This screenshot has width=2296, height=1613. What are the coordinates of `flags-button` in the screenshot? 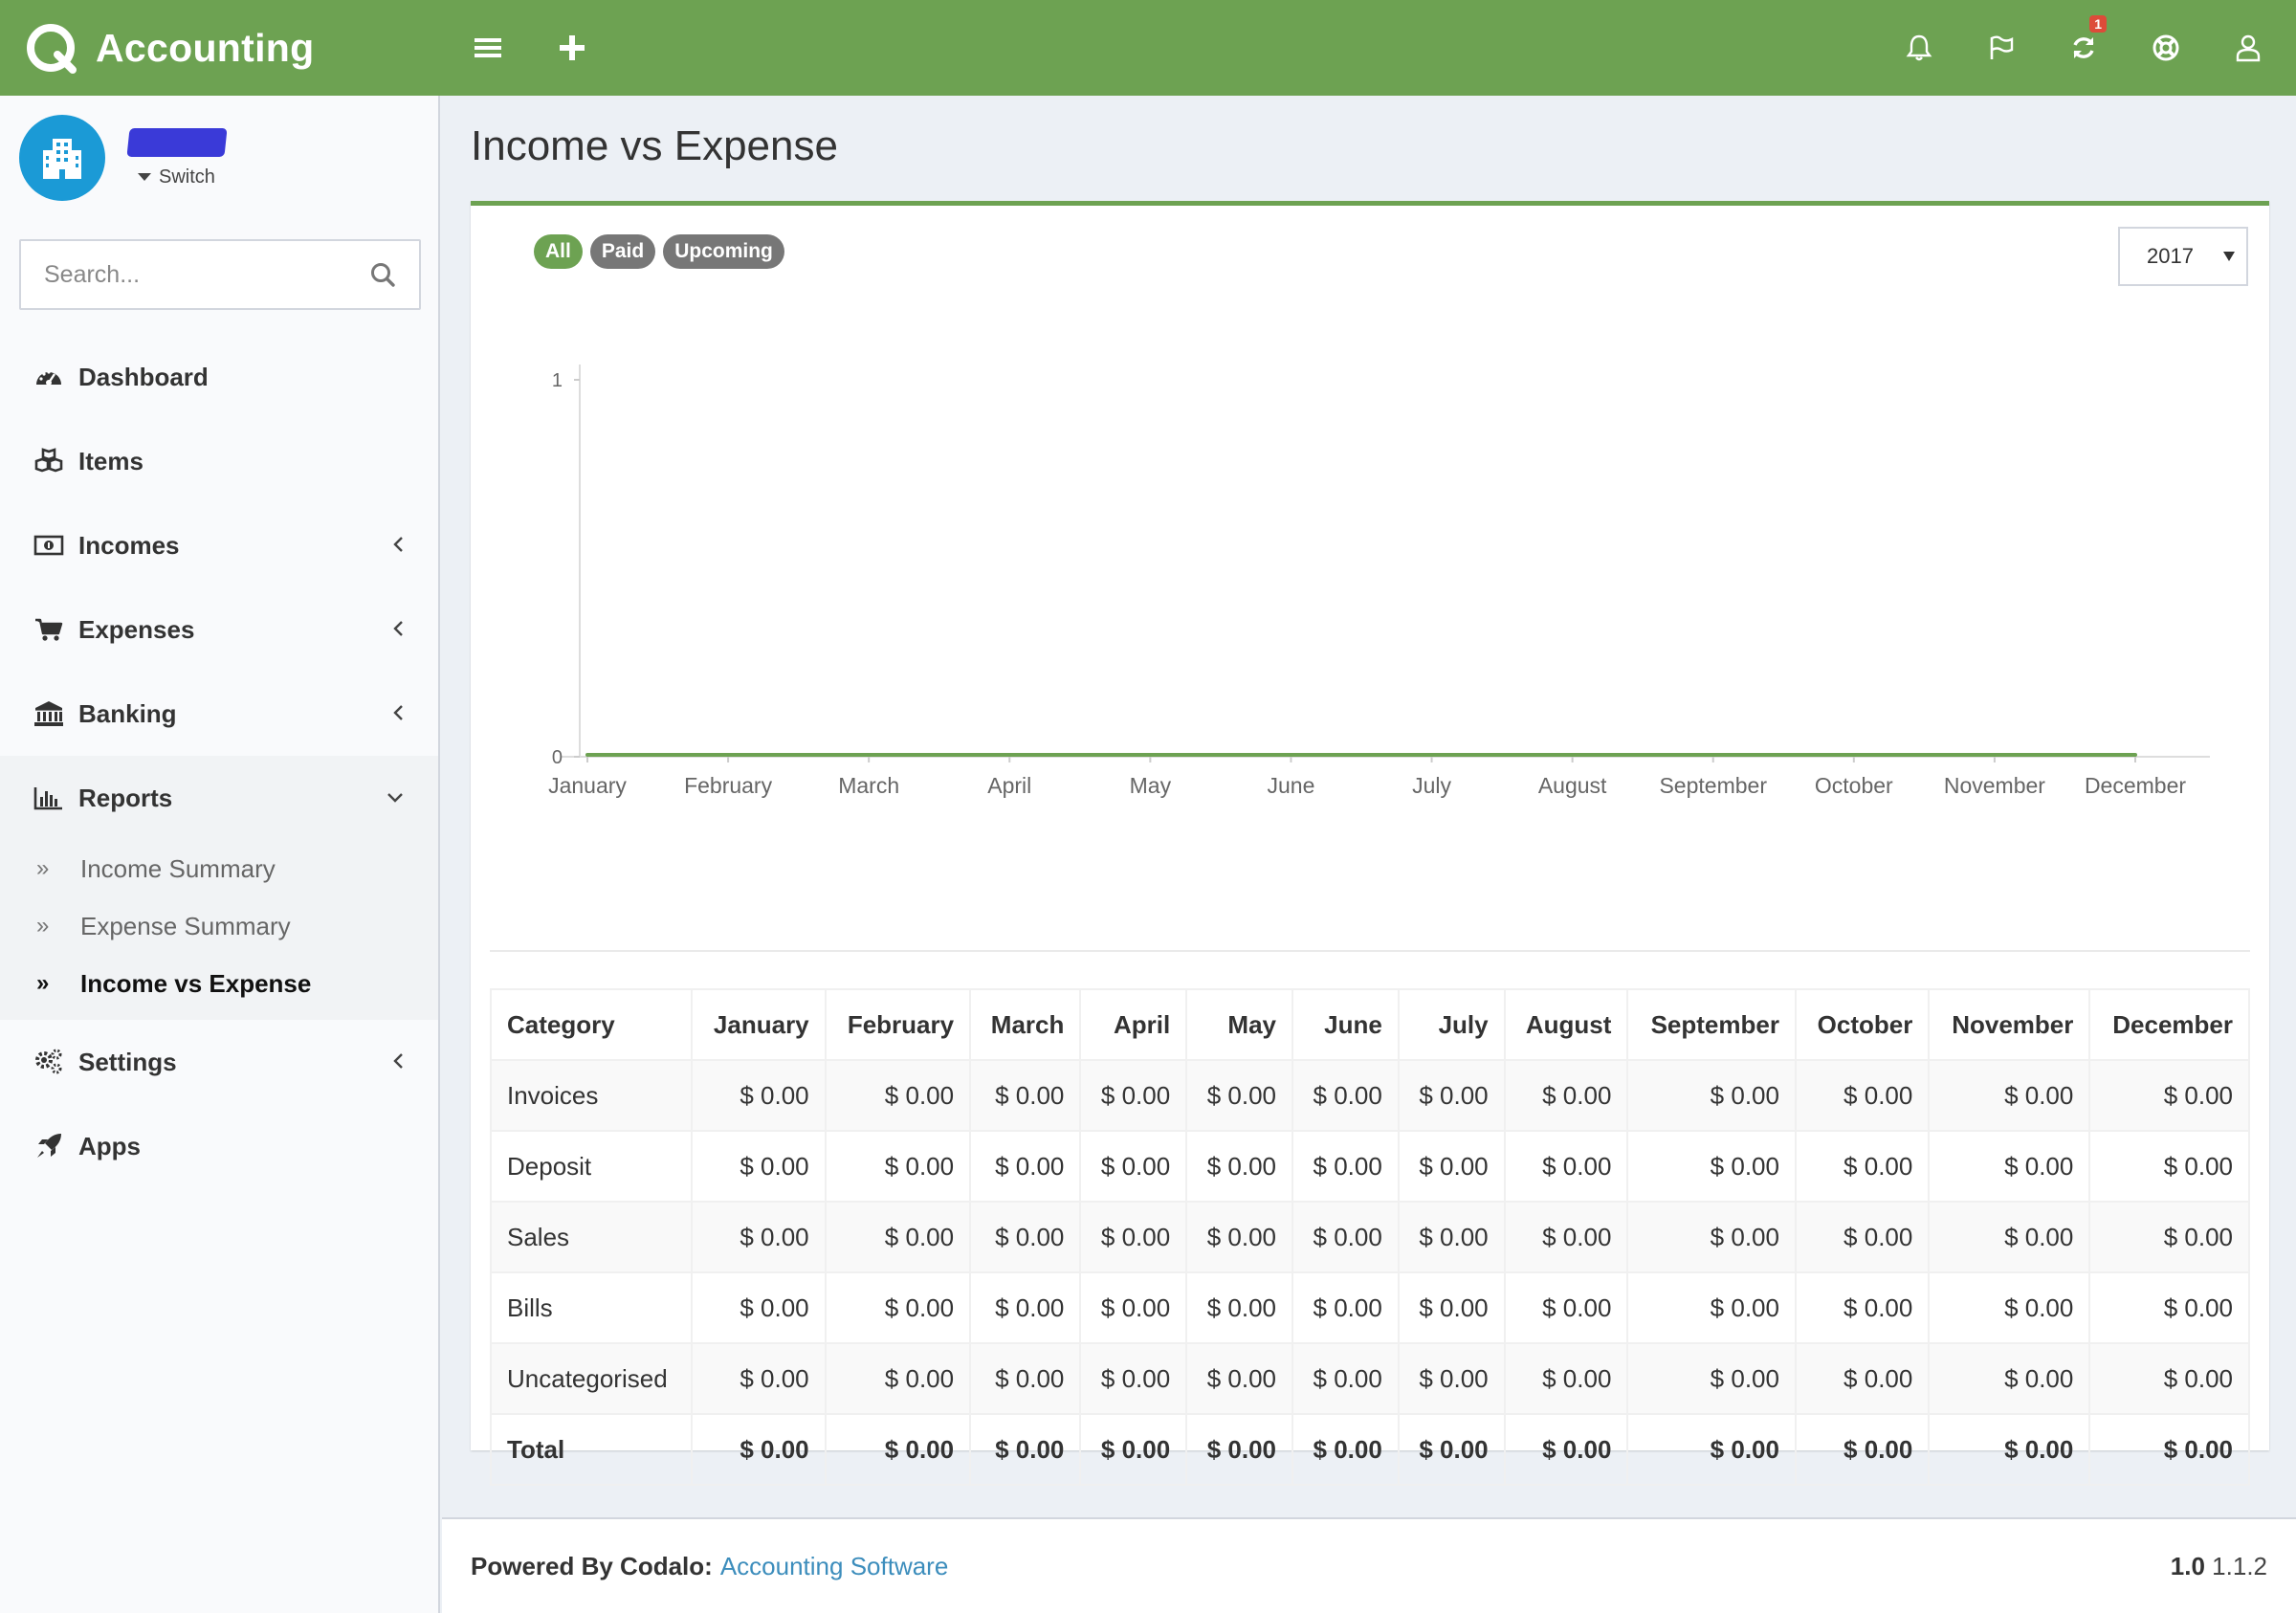 It's located at (2001, 48).